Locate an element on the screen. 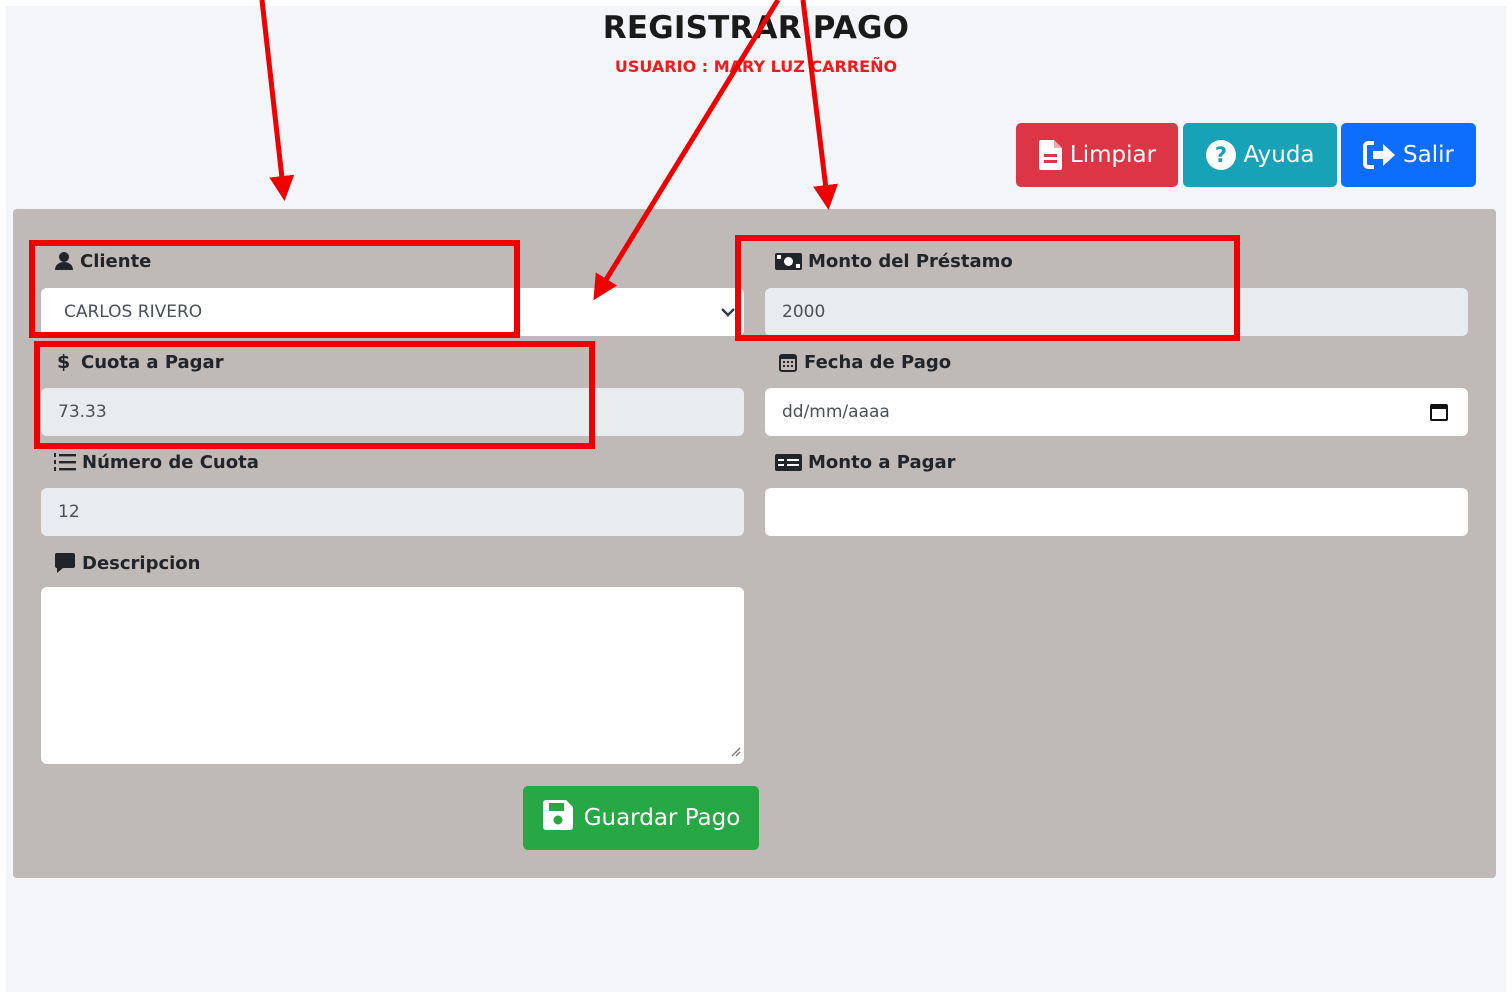 The height and width of the screenshot is (992, 1512). annotation-arrows is located at coordinates (548, 150).